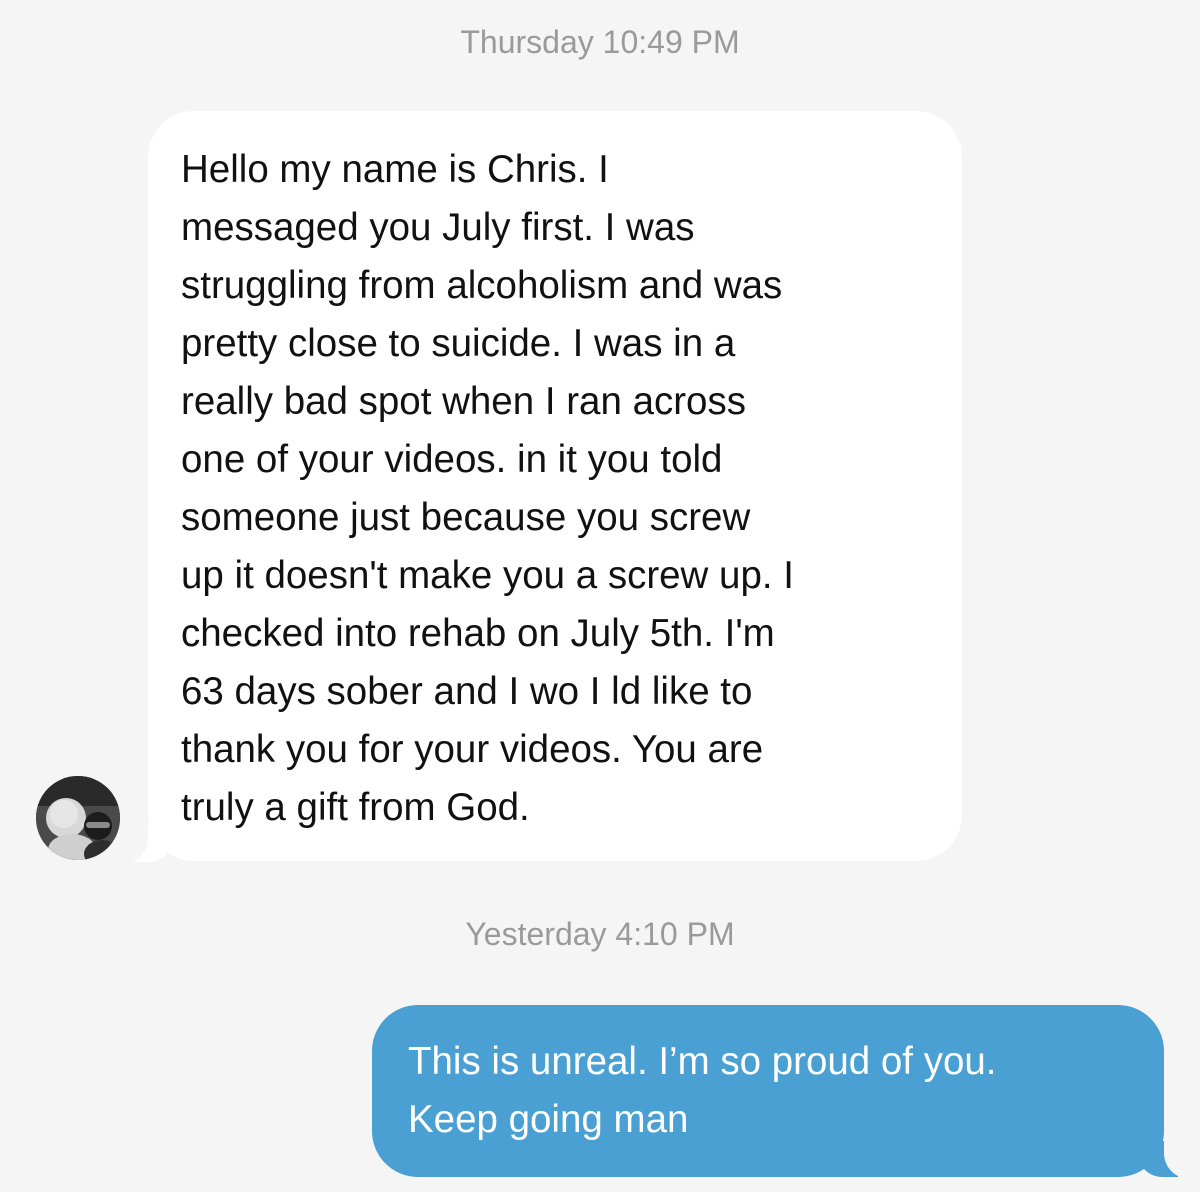 This screenshot has height=1192, width=1200. I want to click on avatar-photo-icon, so click(78, 818).